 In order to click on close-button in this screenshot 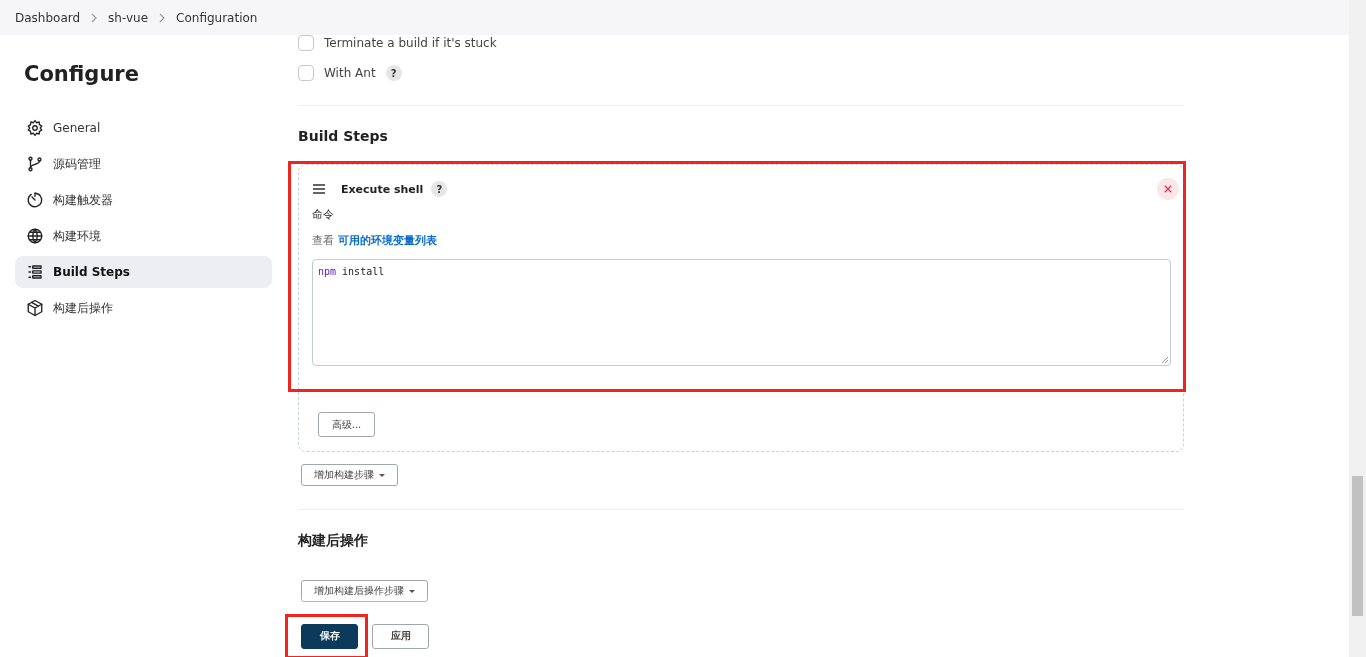, I will do `click(1168, 189)`.